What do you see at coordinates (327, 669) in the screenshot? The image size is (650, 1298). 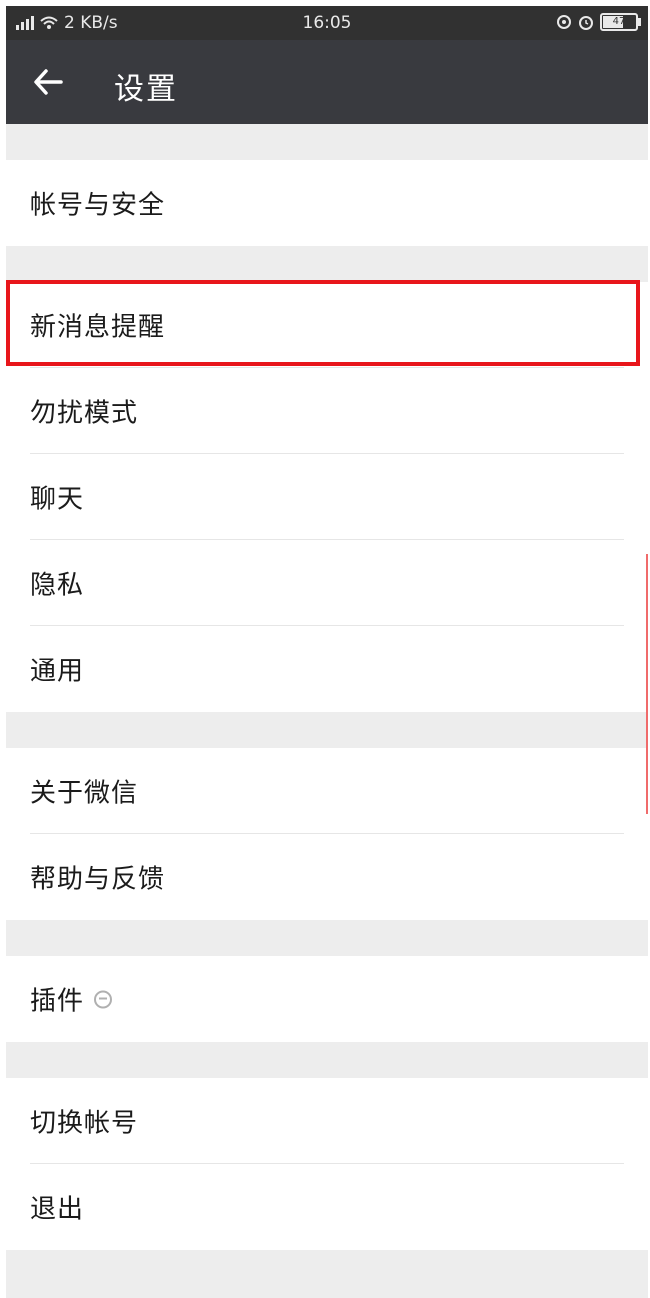 I see `settings-item-general: 通用` at bounding box center [327, 669].